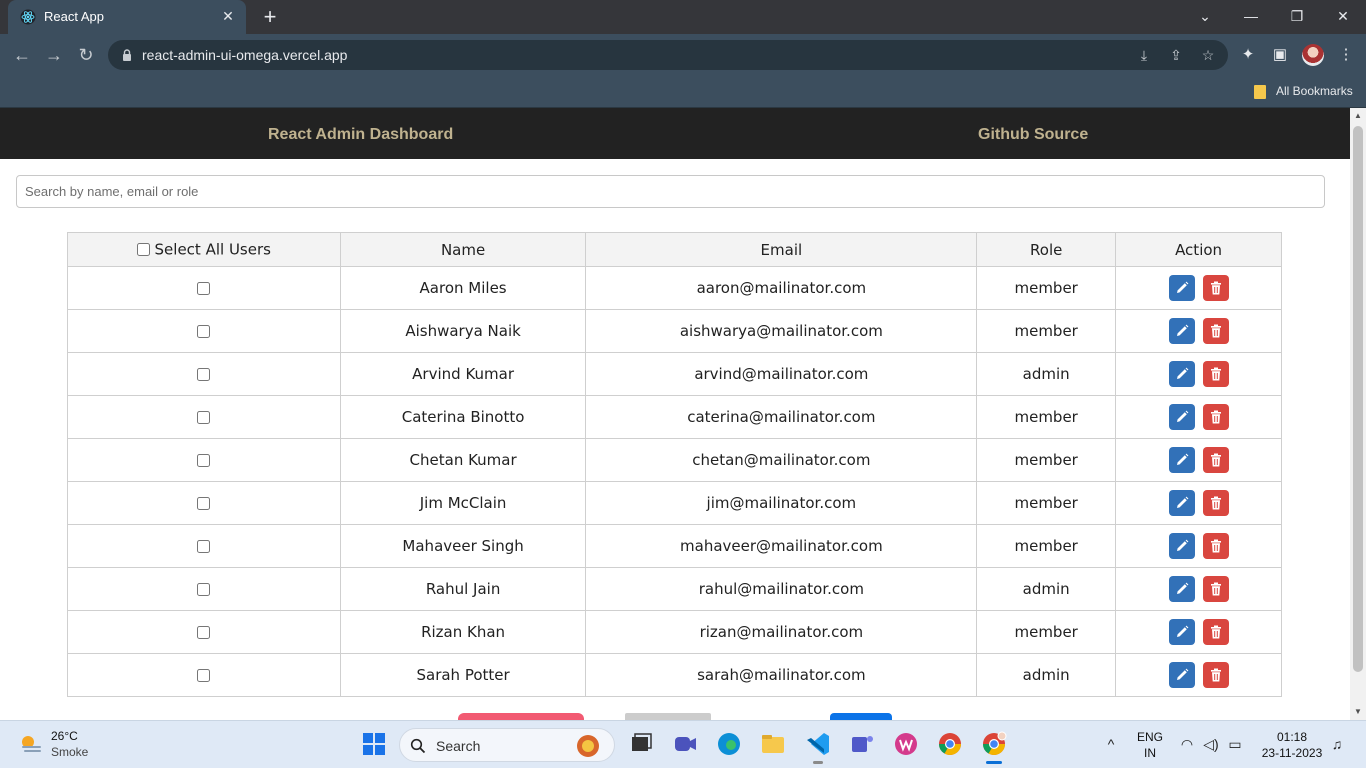  What do you see at coordinates (1297, 16) in the screenshot?
I see `restore-icon: ❐` at bounding box center [1297, 16].